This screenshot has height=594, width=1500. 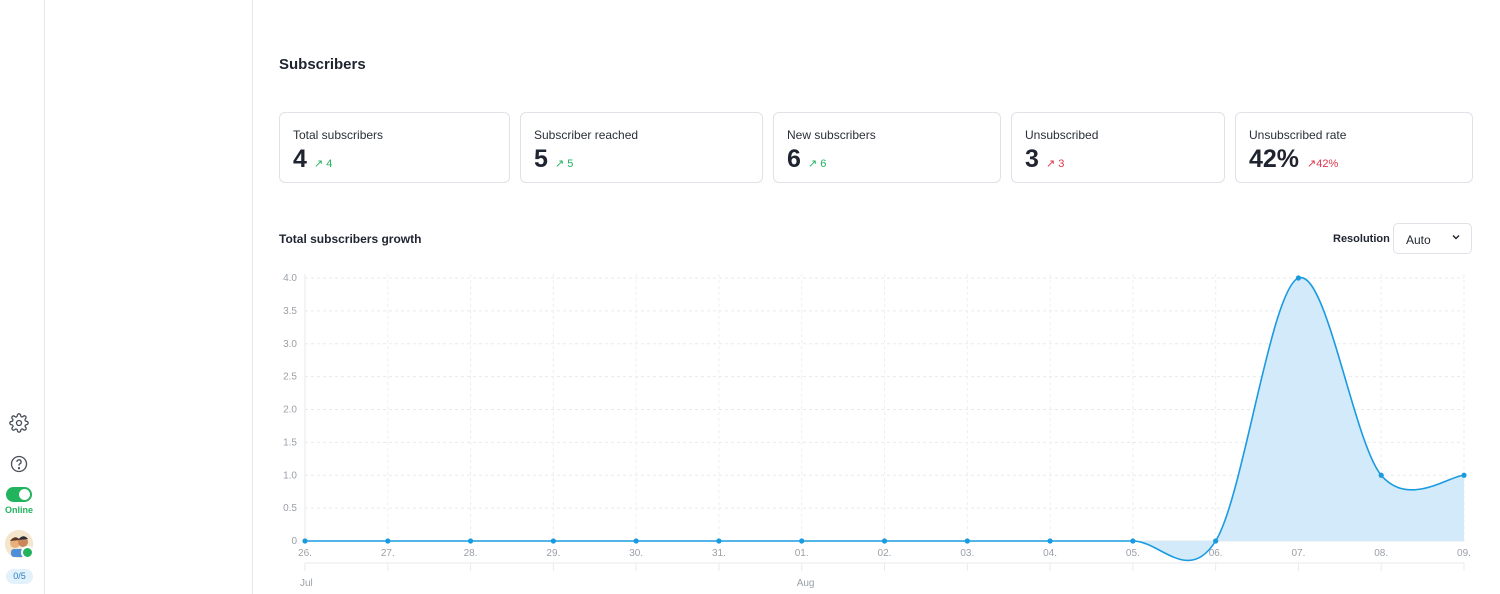 I want to click on x-tick-label: 31., so click(x=719, y=553).